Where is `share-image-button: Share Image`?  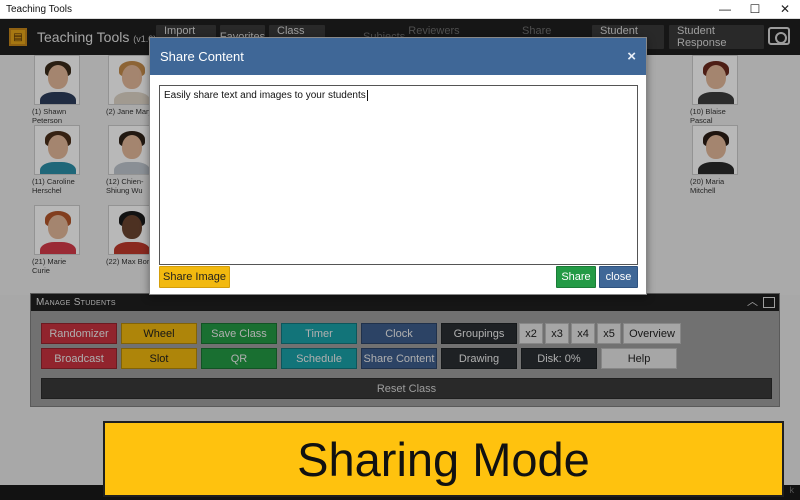 share-image-button: Share Image is located at coordinates (194, 277).